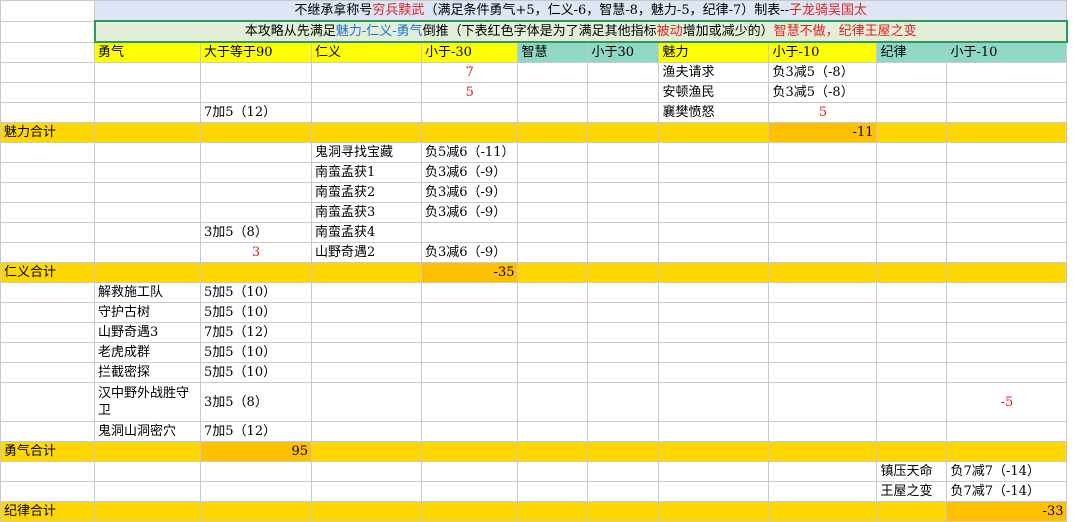 This screenshot has width=1080, height=522. I want to click on cell: 南蛮孟获4, so click(366, 232).